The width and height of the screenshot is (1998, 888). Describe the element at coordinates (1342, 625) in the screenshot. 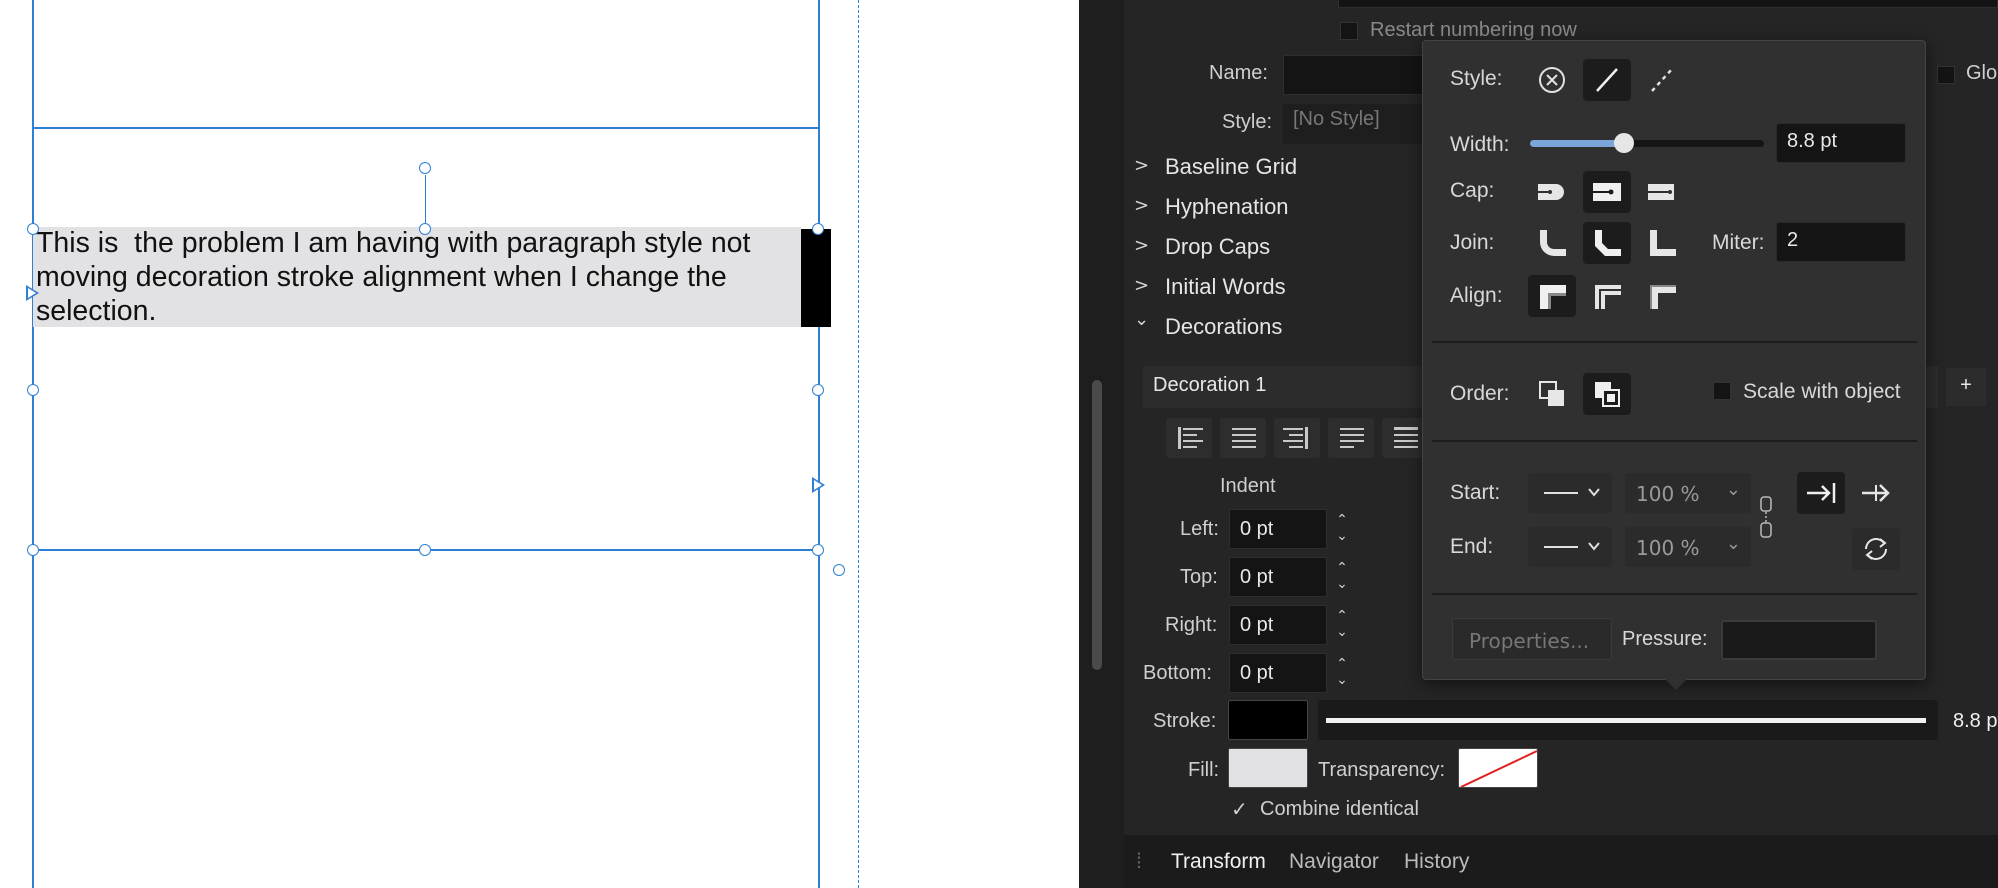

I see `indent-right-stepper: ⌃ ⌄` at that location.